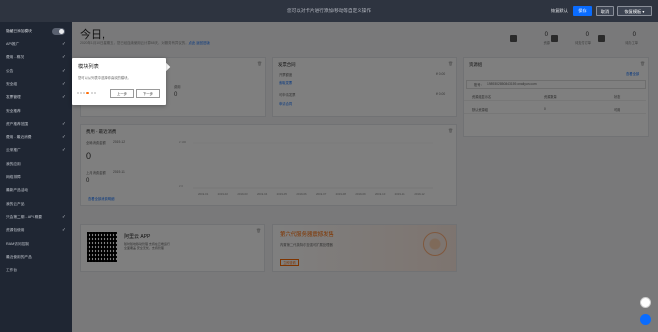 This screenshot has height=332, width=658. What do you see at coordinates (119, 81) in the screenshot?
I see `guide-popover: 模块列表 您可以从列表中选择你喜欢的模块。 上一步 下一步` at bounding box center [119, 81].